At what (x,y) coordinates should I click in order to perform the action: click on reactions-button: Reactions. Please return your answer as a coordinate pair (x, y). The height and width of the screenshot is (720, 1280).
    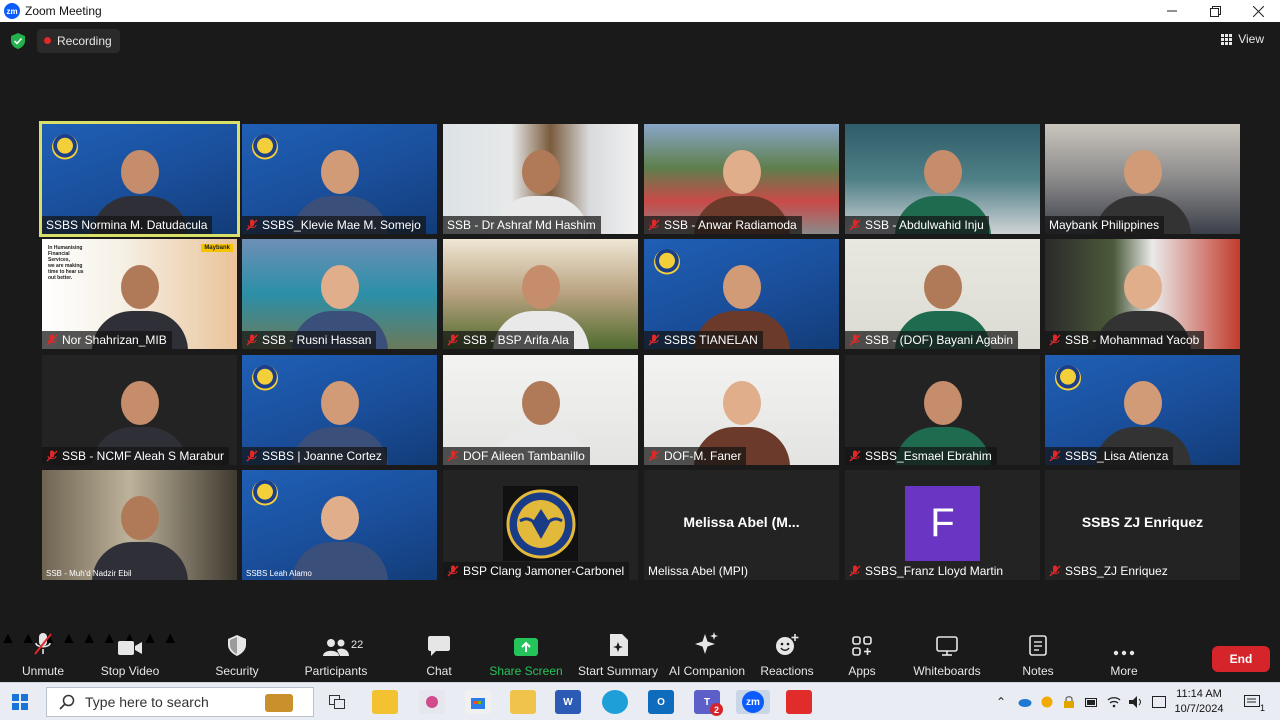
    Looking at the image, I should click on (787, 656).